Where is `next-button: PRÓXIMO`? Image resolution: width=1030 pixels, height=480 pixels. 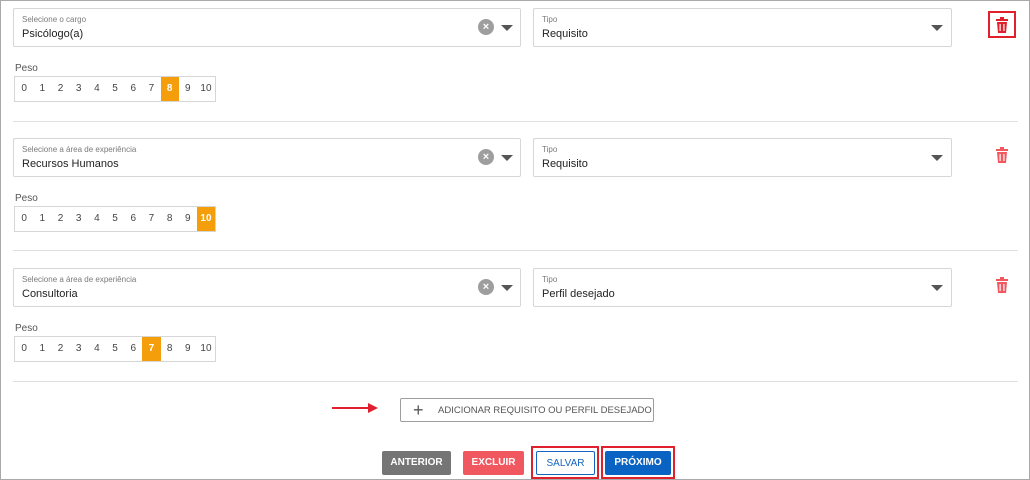
next-button: PRÓXIMO is located at coordinates (638, 463).